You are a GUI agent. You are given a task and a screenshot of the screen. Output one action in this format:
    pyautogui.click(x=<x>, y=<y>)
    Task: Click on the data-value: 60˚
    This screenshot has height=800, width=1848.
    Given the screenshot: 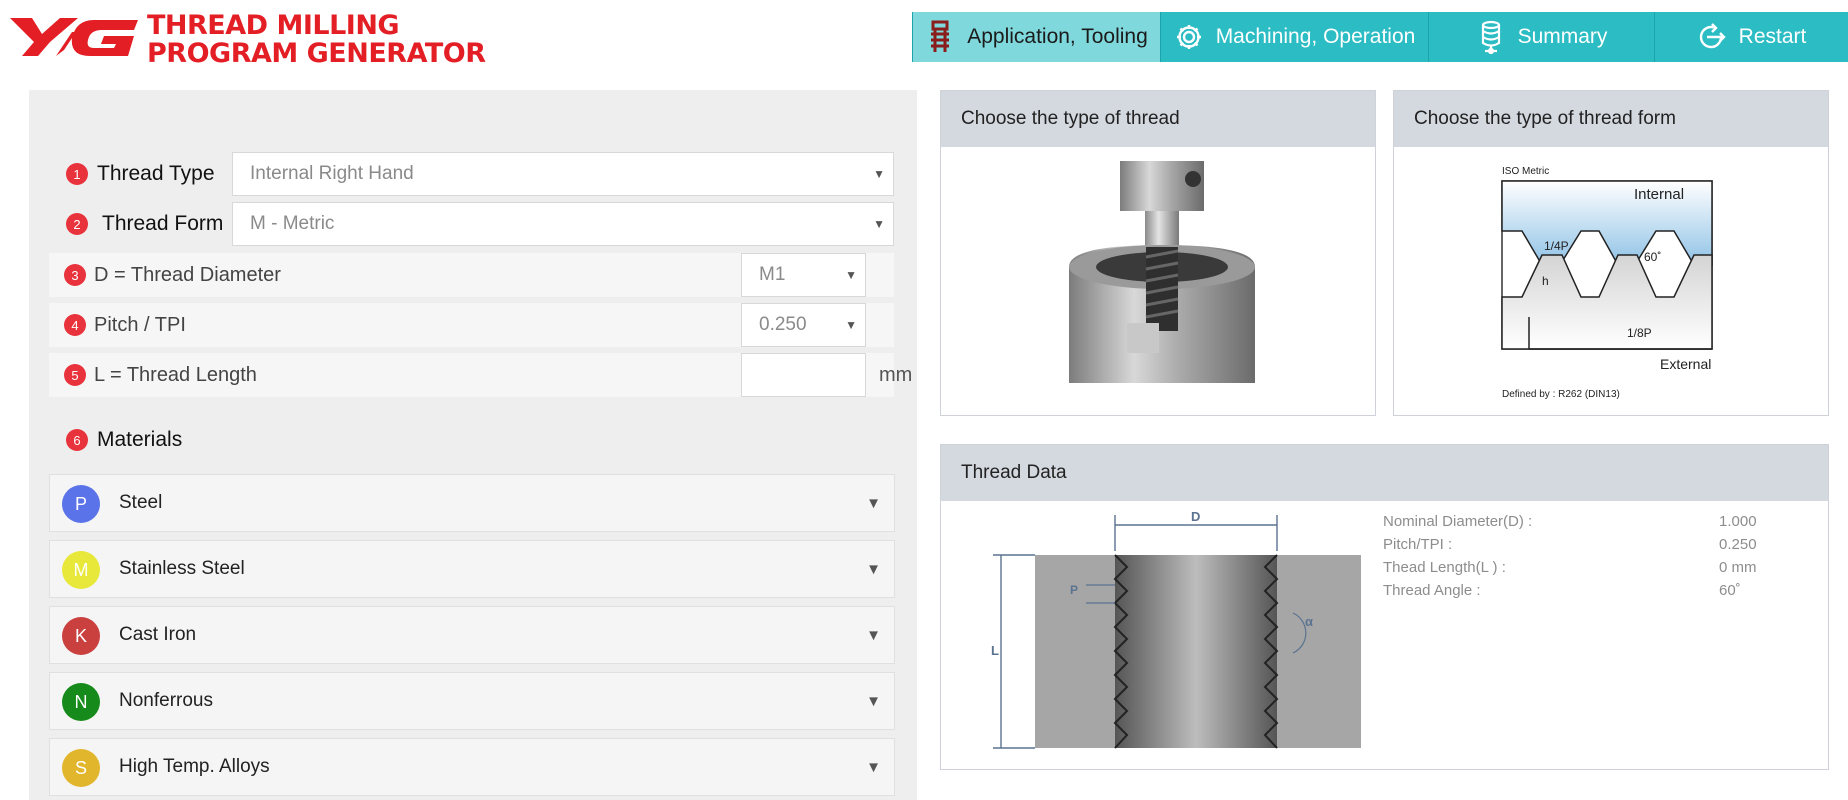 What is the action you would take?
    pyautogui.click(x=1730, y=590)
    